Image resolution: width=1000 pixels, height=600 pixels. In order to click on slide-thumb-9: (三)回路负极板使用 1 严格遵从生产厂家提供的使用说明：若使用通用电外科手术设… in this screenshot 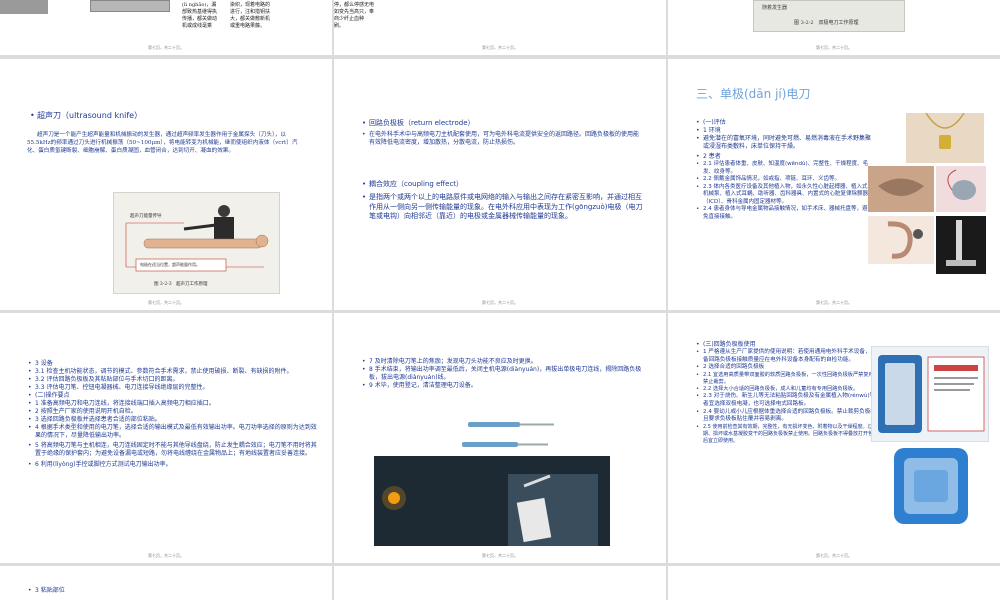, I will do `click(834, 438)`.